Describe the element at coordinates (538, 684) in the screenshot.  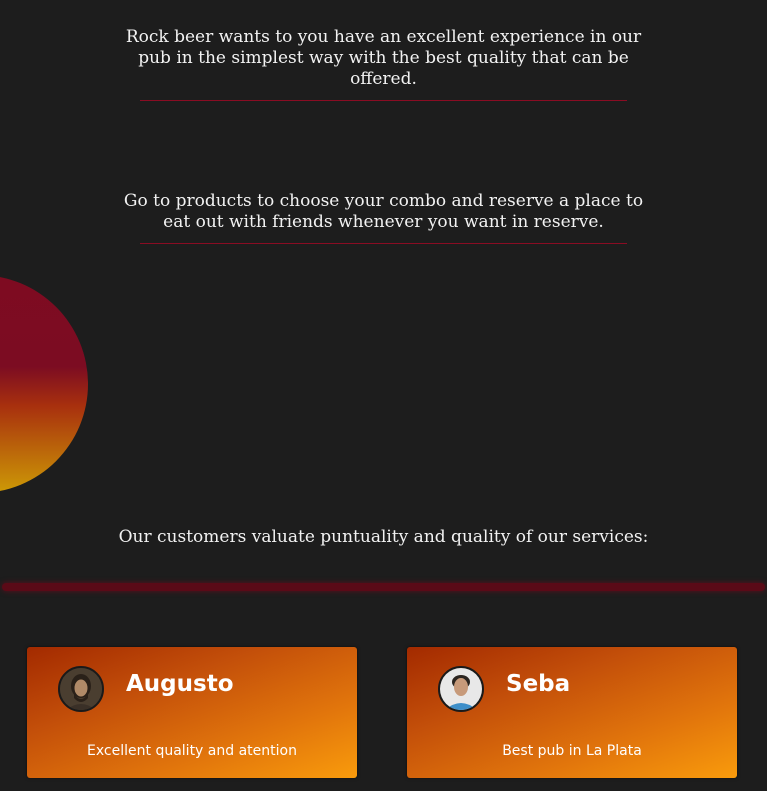
I see `reviewer-name: Seba` at that location.